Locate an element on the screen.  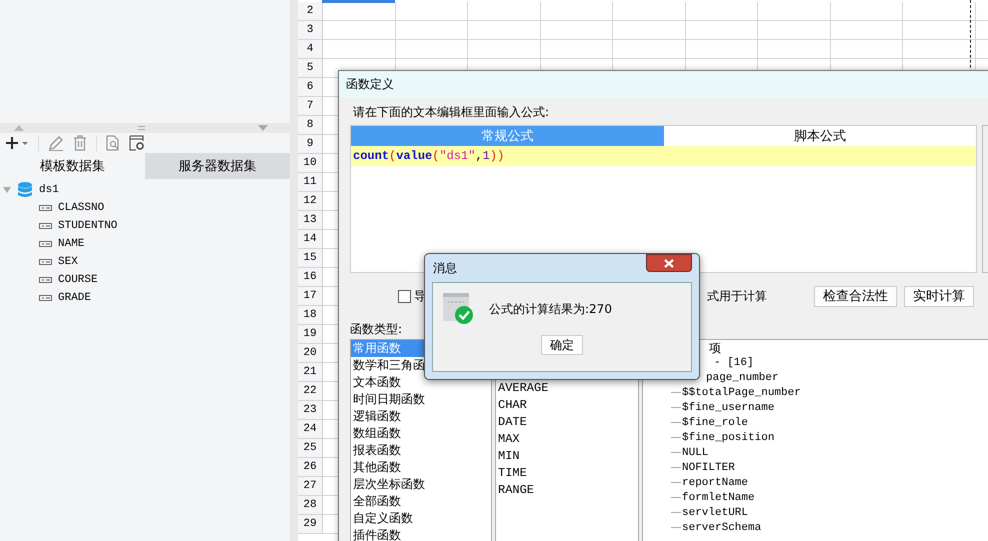
dialog-button: 检查合法性 is located at coordinates (855, 296).